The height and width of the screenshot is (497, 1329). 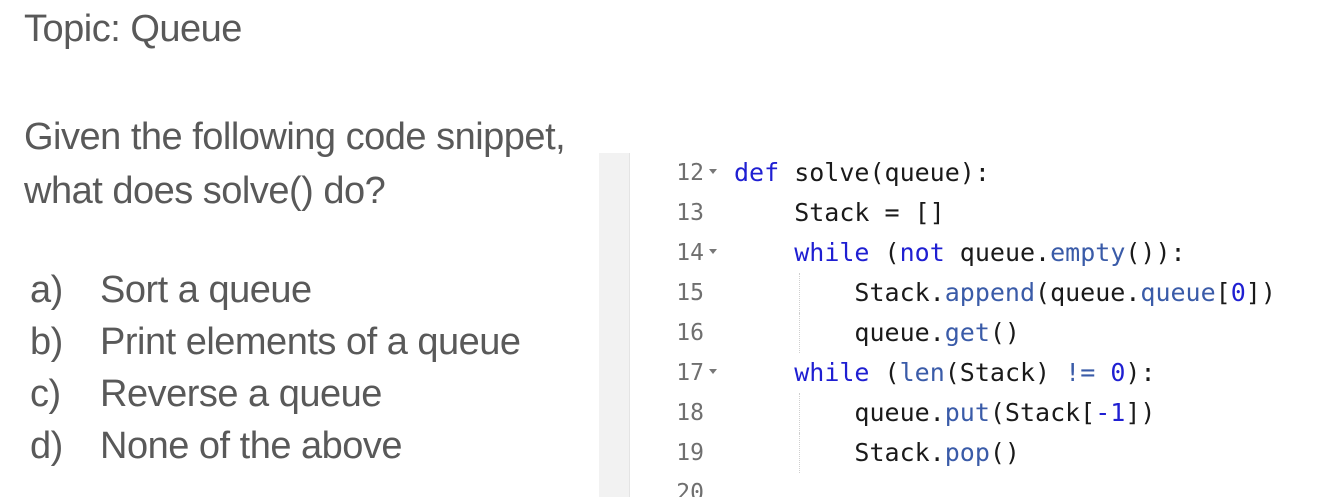 I want to click on code-line: 17 while (len(Stack) != 0):, so click(x=964, y=373).